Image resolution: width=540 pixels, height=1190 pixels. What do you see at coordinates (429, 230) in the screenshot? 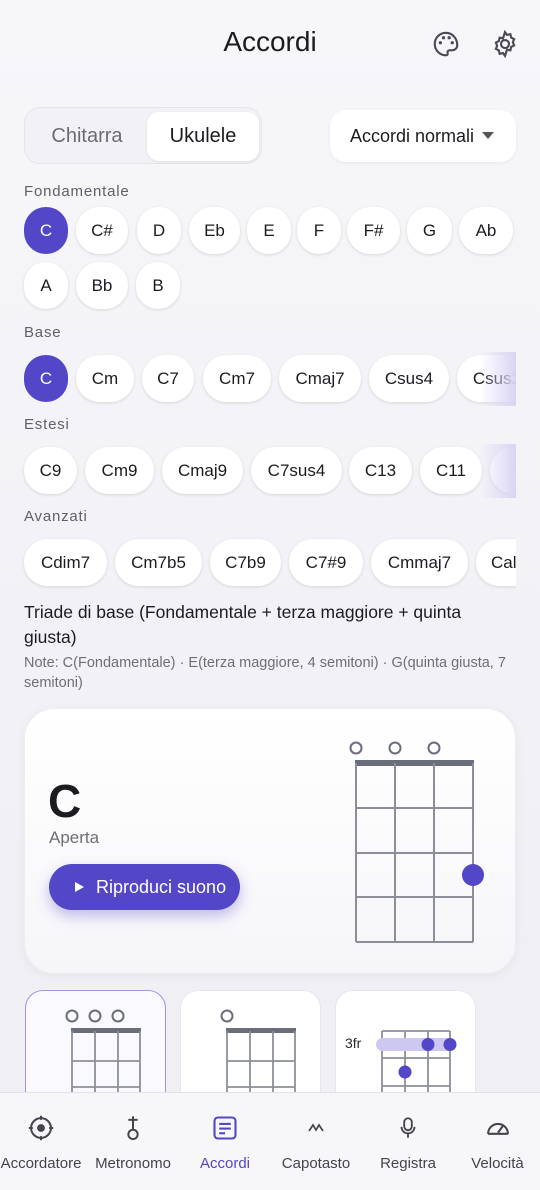
I see `root-chip-g: G` at bounding box center [429, 230].